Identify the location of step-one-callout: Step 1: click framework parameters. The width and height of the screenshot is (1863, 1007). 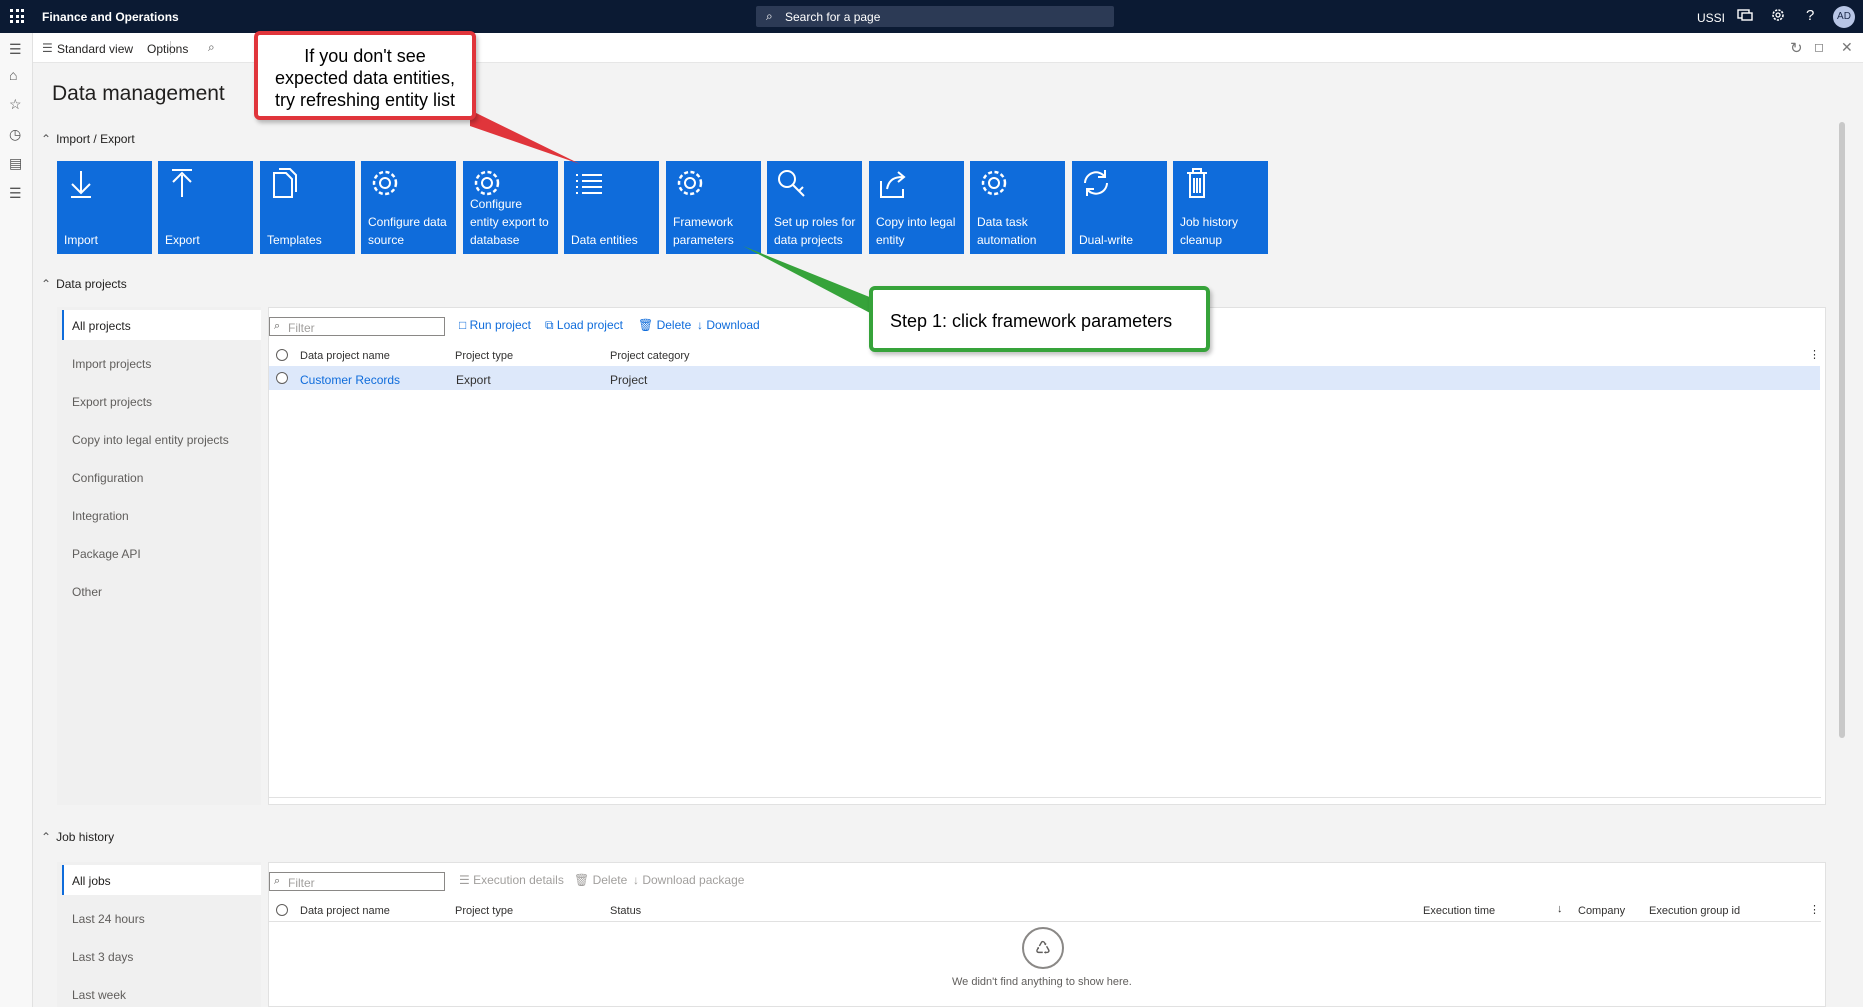
(1039, 319).